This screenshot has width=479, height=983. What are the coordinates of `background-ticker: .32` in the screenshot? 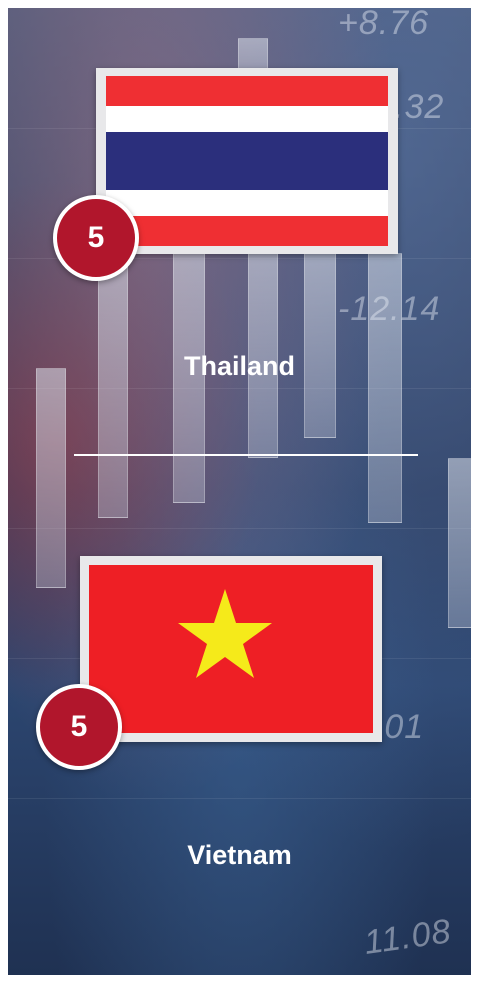 It's located at (419, 107).